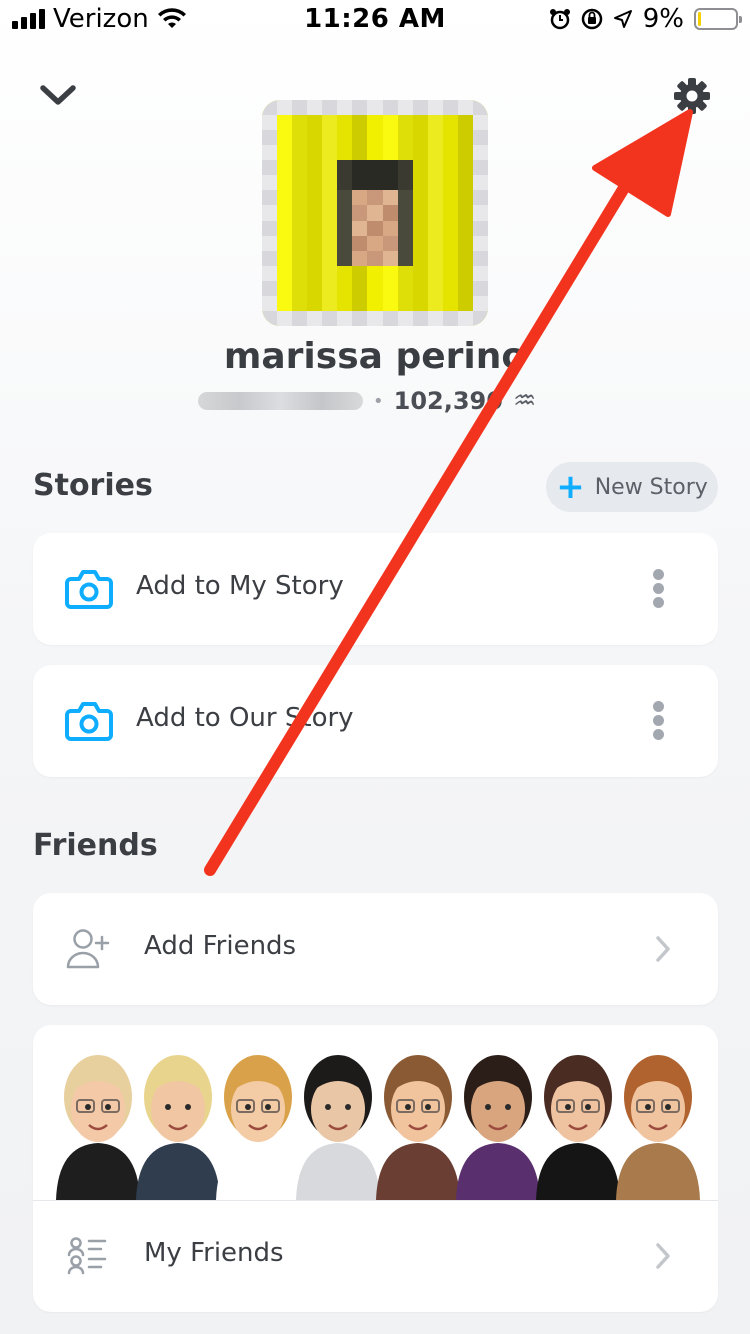  What do you see at coordinates (58, 94) in the screenshot?
I see `chevron-down-icon` at bounding box center [58, 94].